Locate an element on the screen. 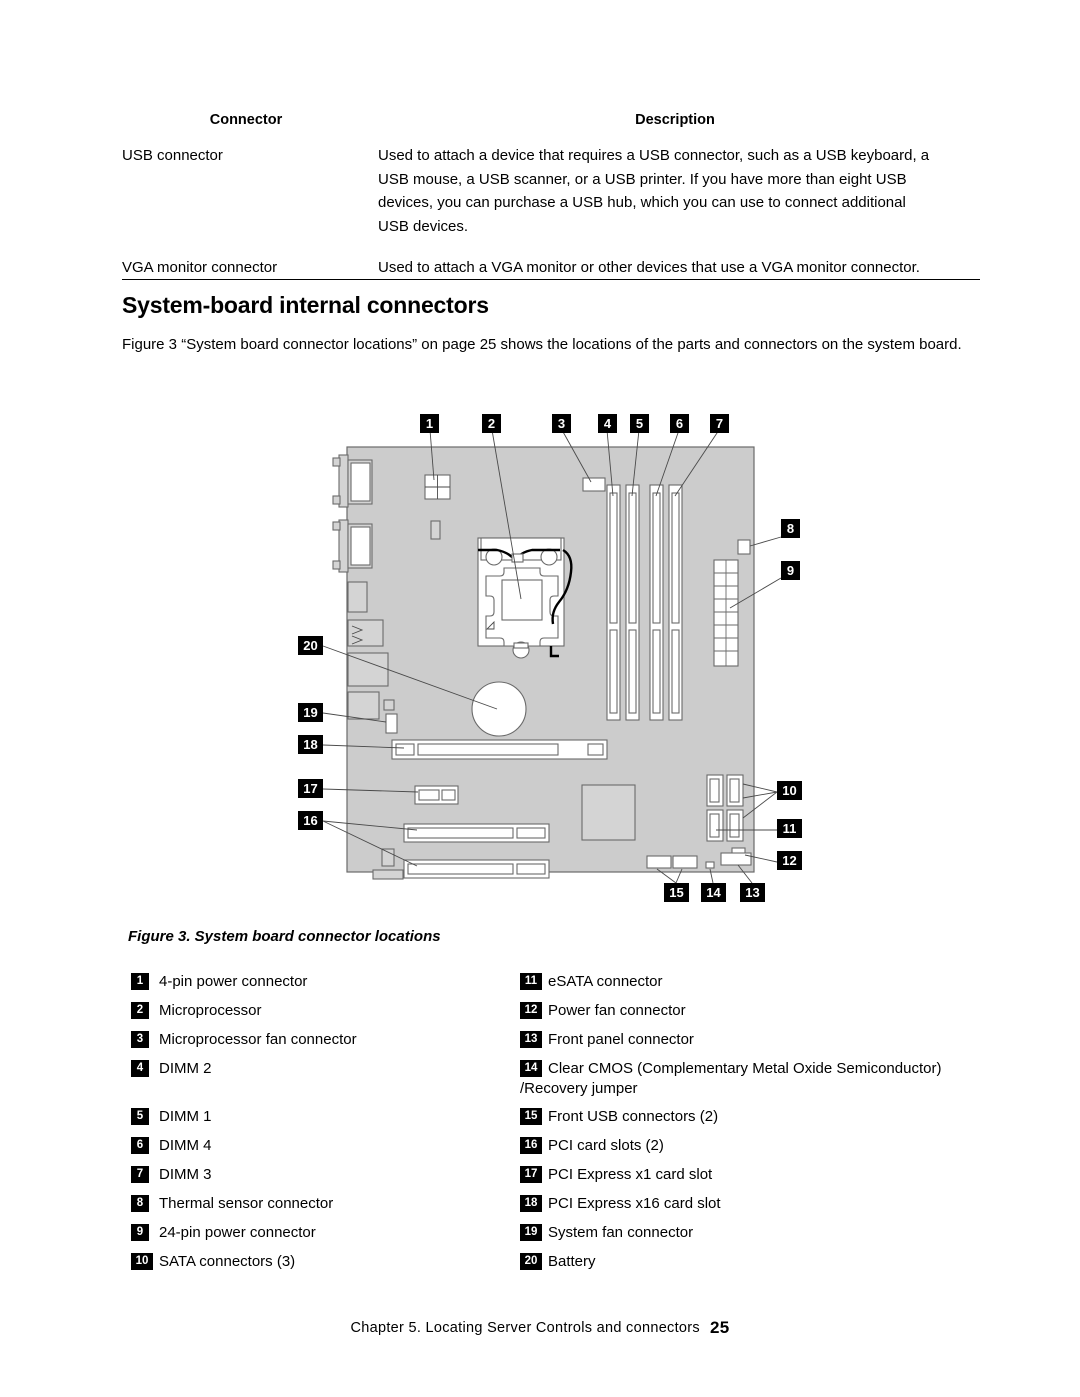  legend-label: Power fan connector is located at coordinates (617, 1010).